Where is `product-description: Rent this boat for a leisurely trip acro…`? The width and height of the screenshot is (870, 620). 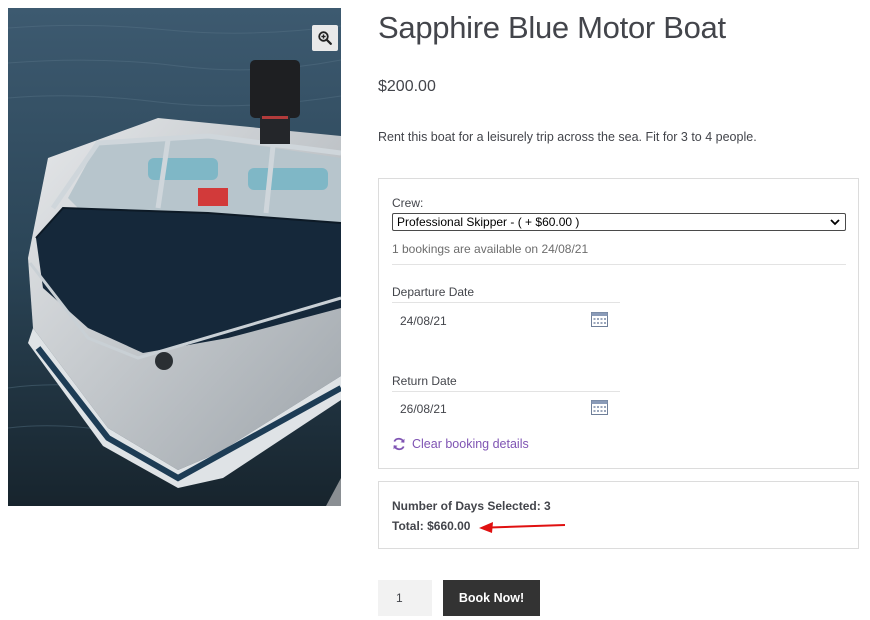 product-description: Rent this boat for a leisurely trip acro… is located at coordinates (567, 137).